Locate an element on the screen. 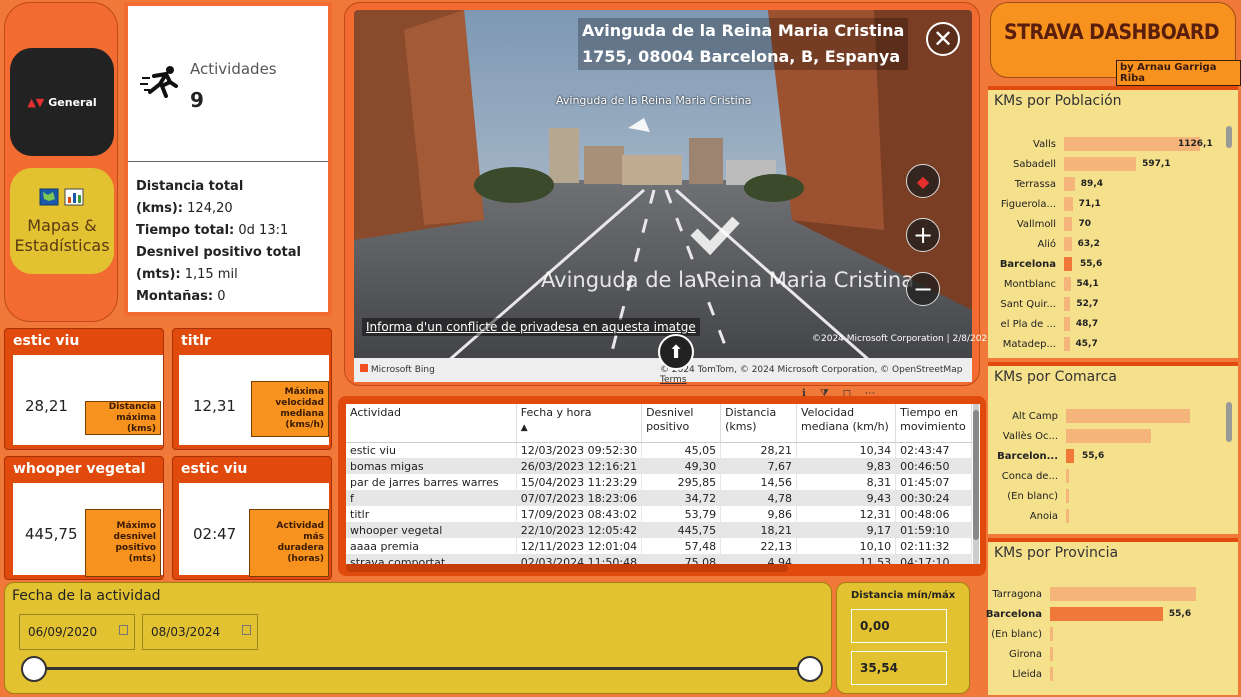 The image size is (1241, 697). table-scrollbar-thumb is located at coordinates (976, 475).